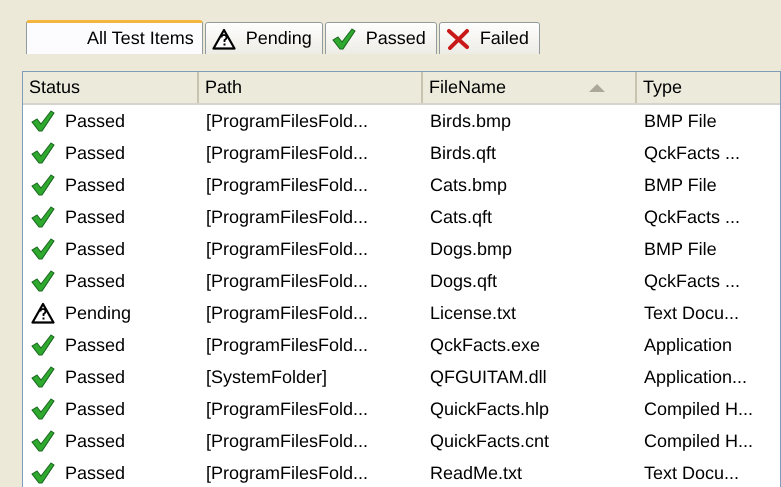  What do you see at coordinates (530, 87) in the screenshot?
I see `column-header: FileName` at bounding box center [530, 87].